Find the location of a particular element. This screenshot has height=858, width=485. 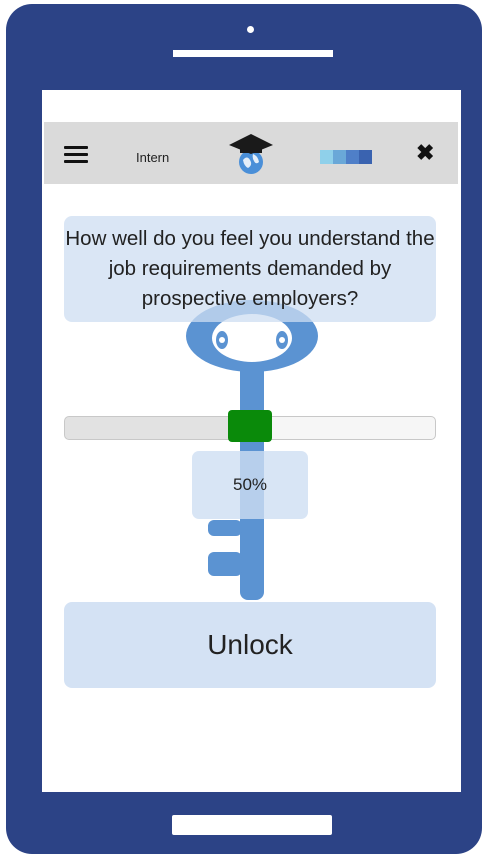

unlock-button: Unlock is located at coordinates (250, 645).